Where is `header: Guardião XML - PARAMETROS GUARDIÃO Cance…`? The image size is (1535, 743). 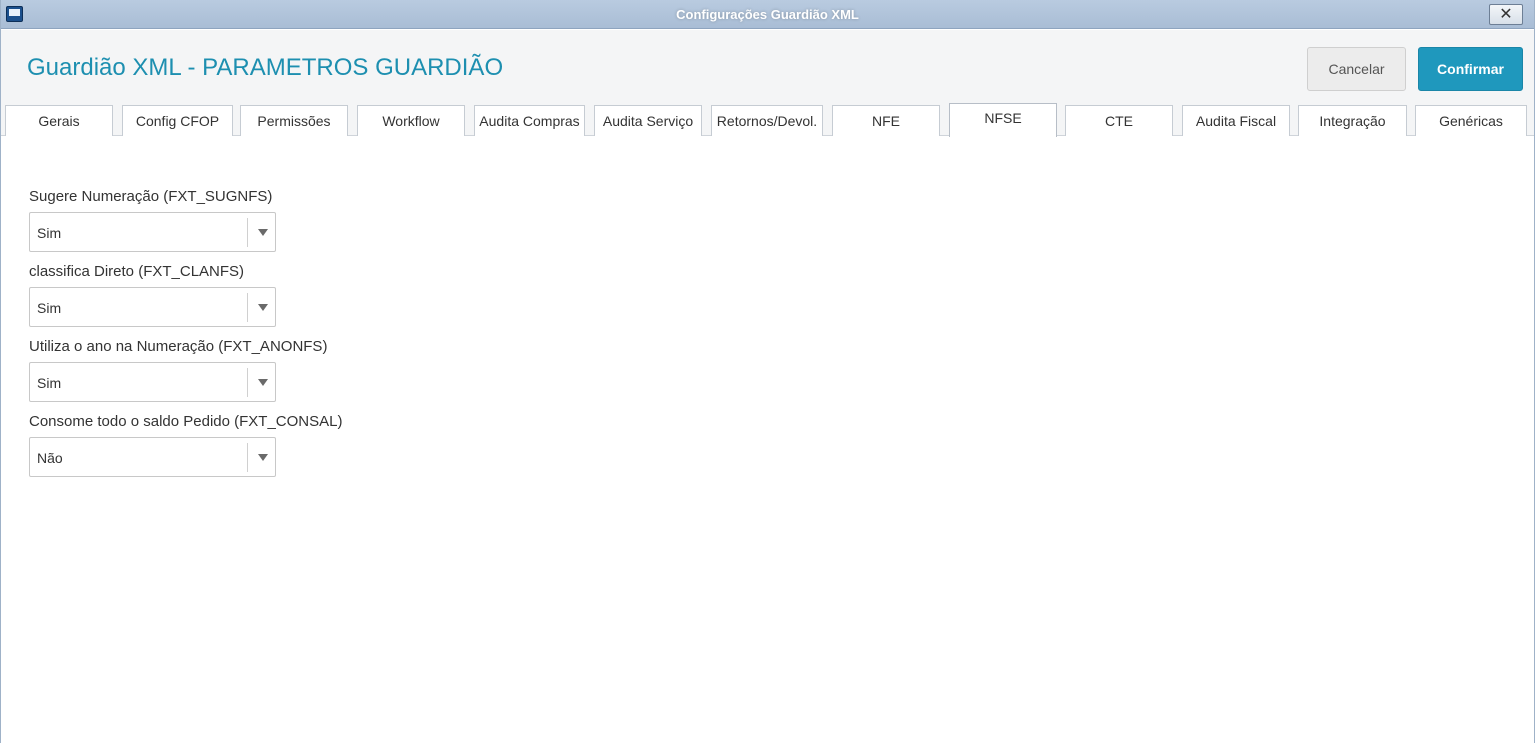
header: Guardião XML - PARAMETROS GUARDIÃO Cance… is located at coordinates (767, 66).